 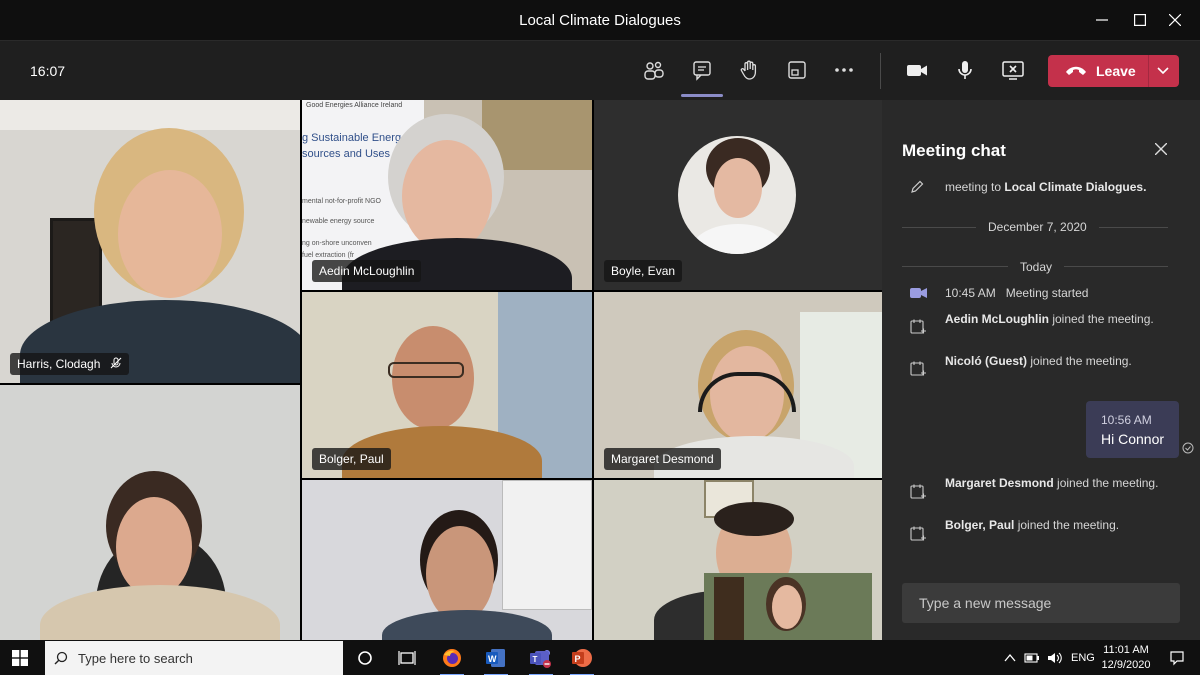 I want to click on mic-muted-icon, so click(x=116, y=363).